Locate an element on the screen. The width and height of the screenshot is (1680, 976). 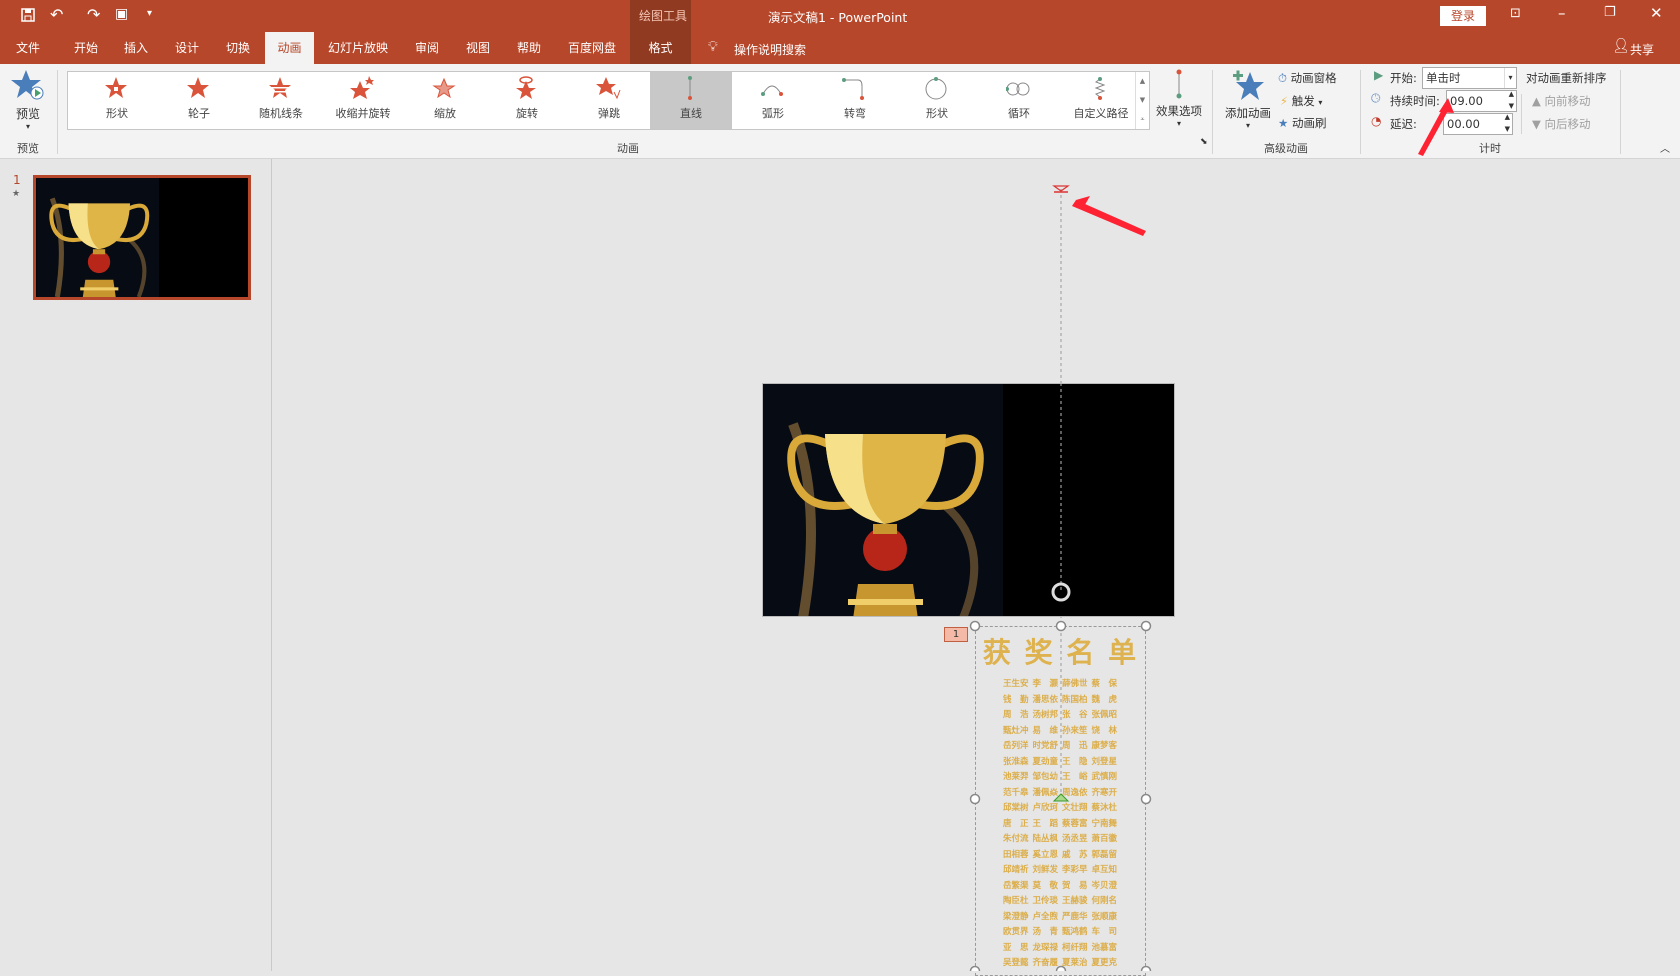
winner-name: 池慕富 is located at coordinates (1104, 947).